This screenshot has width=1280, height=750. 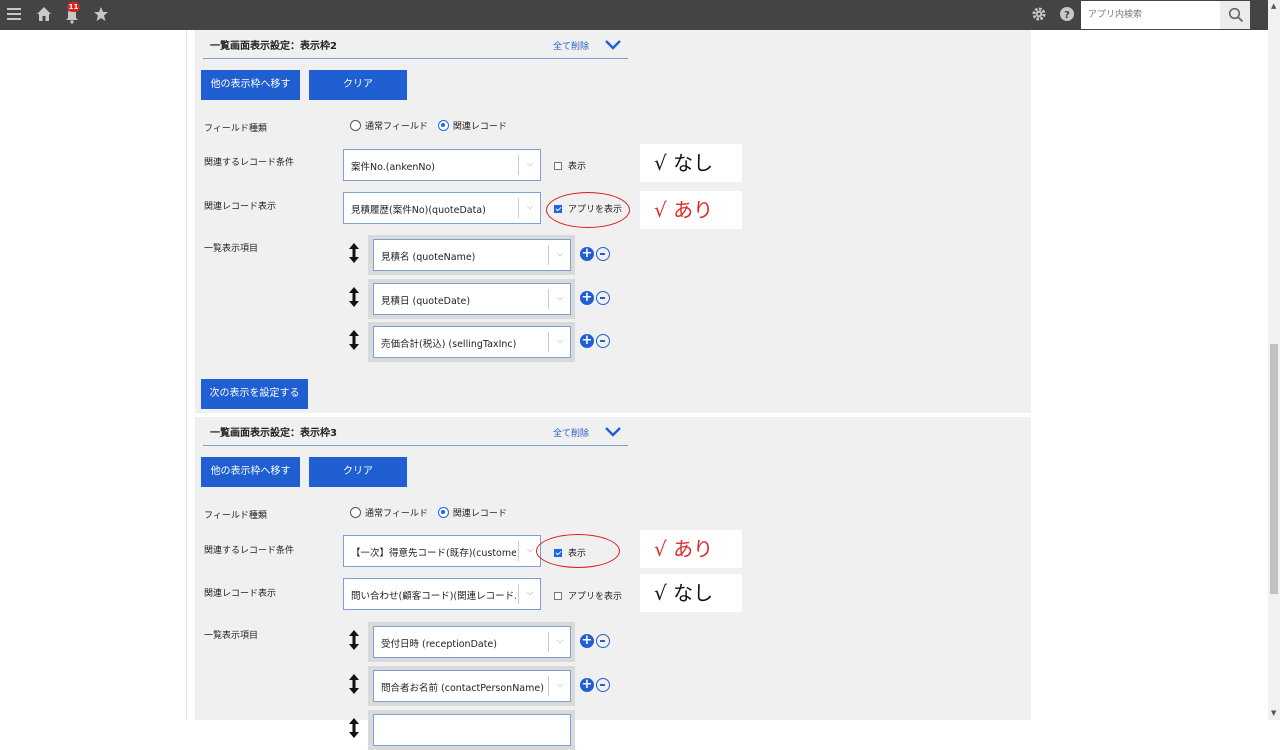 What do you see at coordinates (1273, 713) in the screenshot?
I see `scroll-down-icon: ▼` at bounding box center [1273, 713].